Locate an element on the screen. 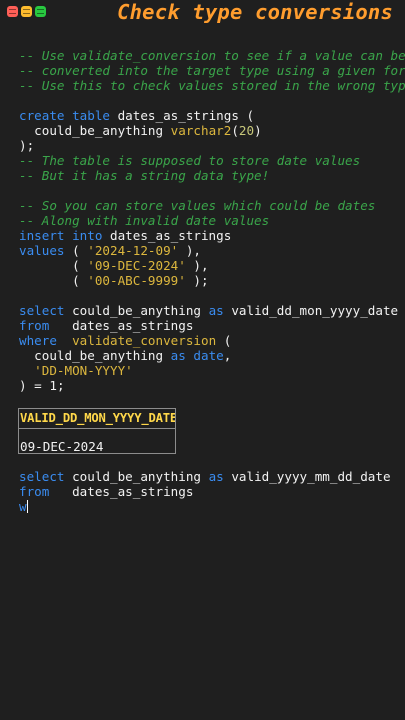  string-literal: 'DD-MON-YYYY' is located at coordinates (83, 370).